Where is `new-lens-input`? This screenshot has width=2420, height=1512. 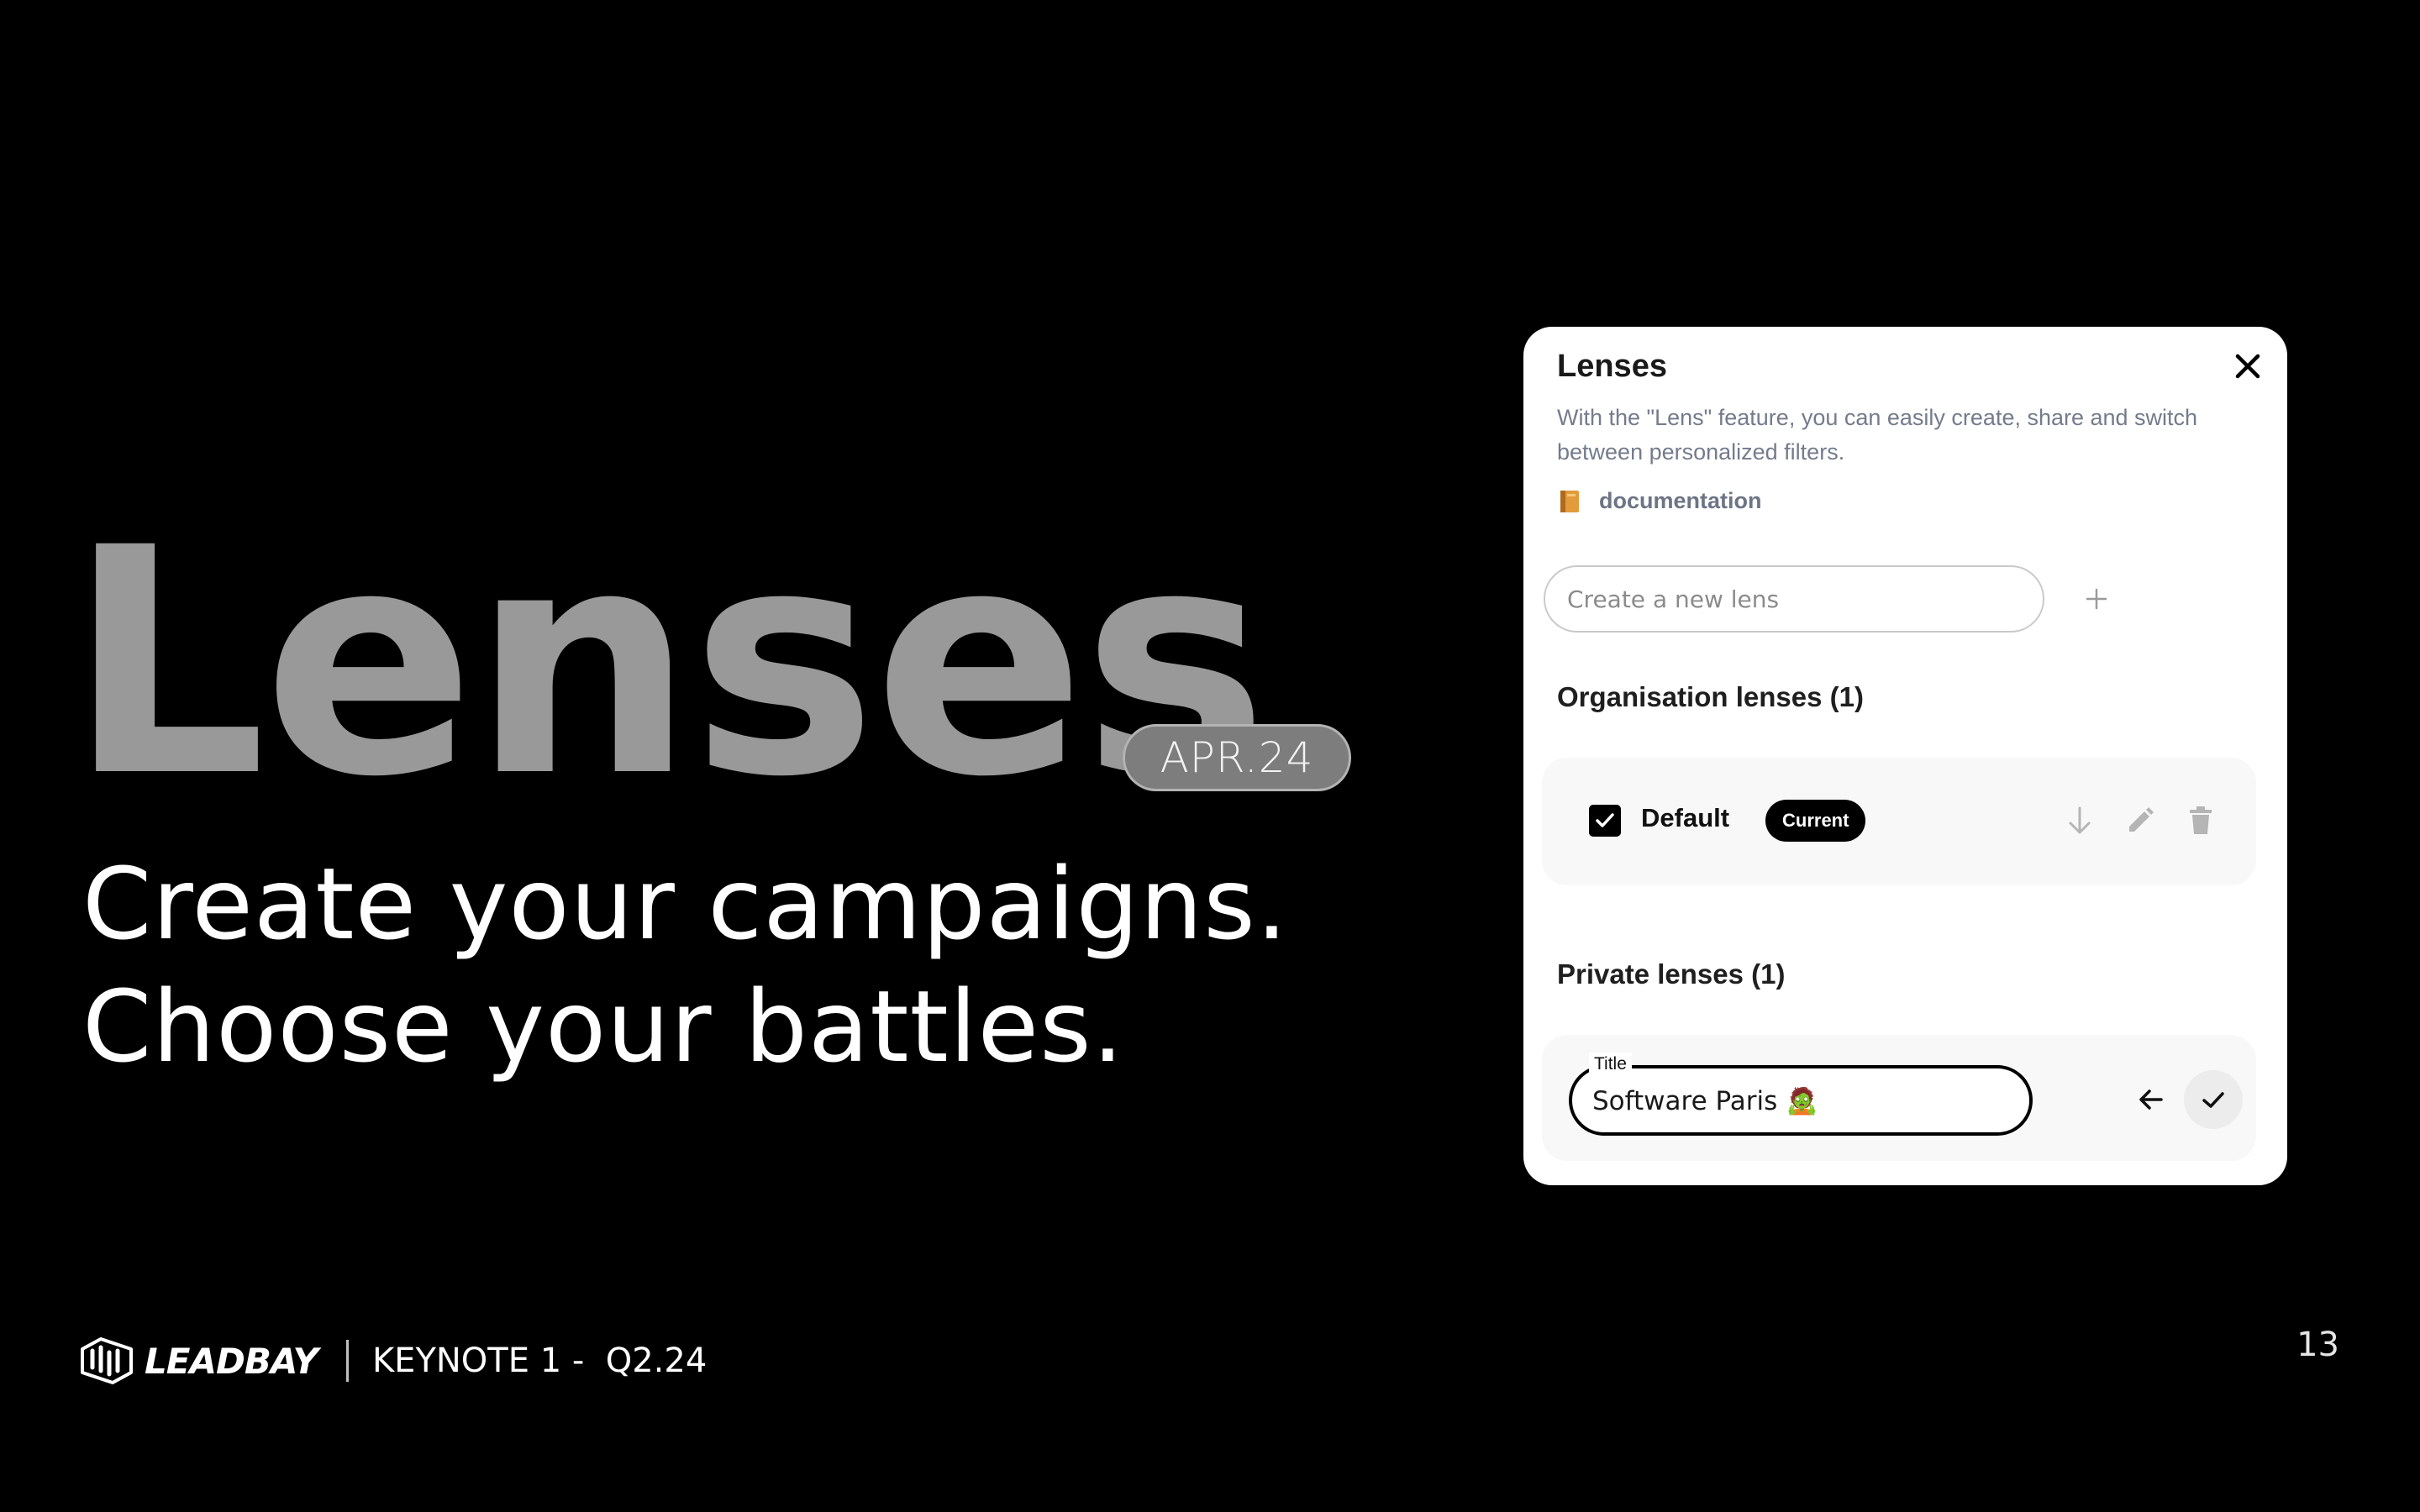 new-lens-input is located at coordinates (1794, 599).